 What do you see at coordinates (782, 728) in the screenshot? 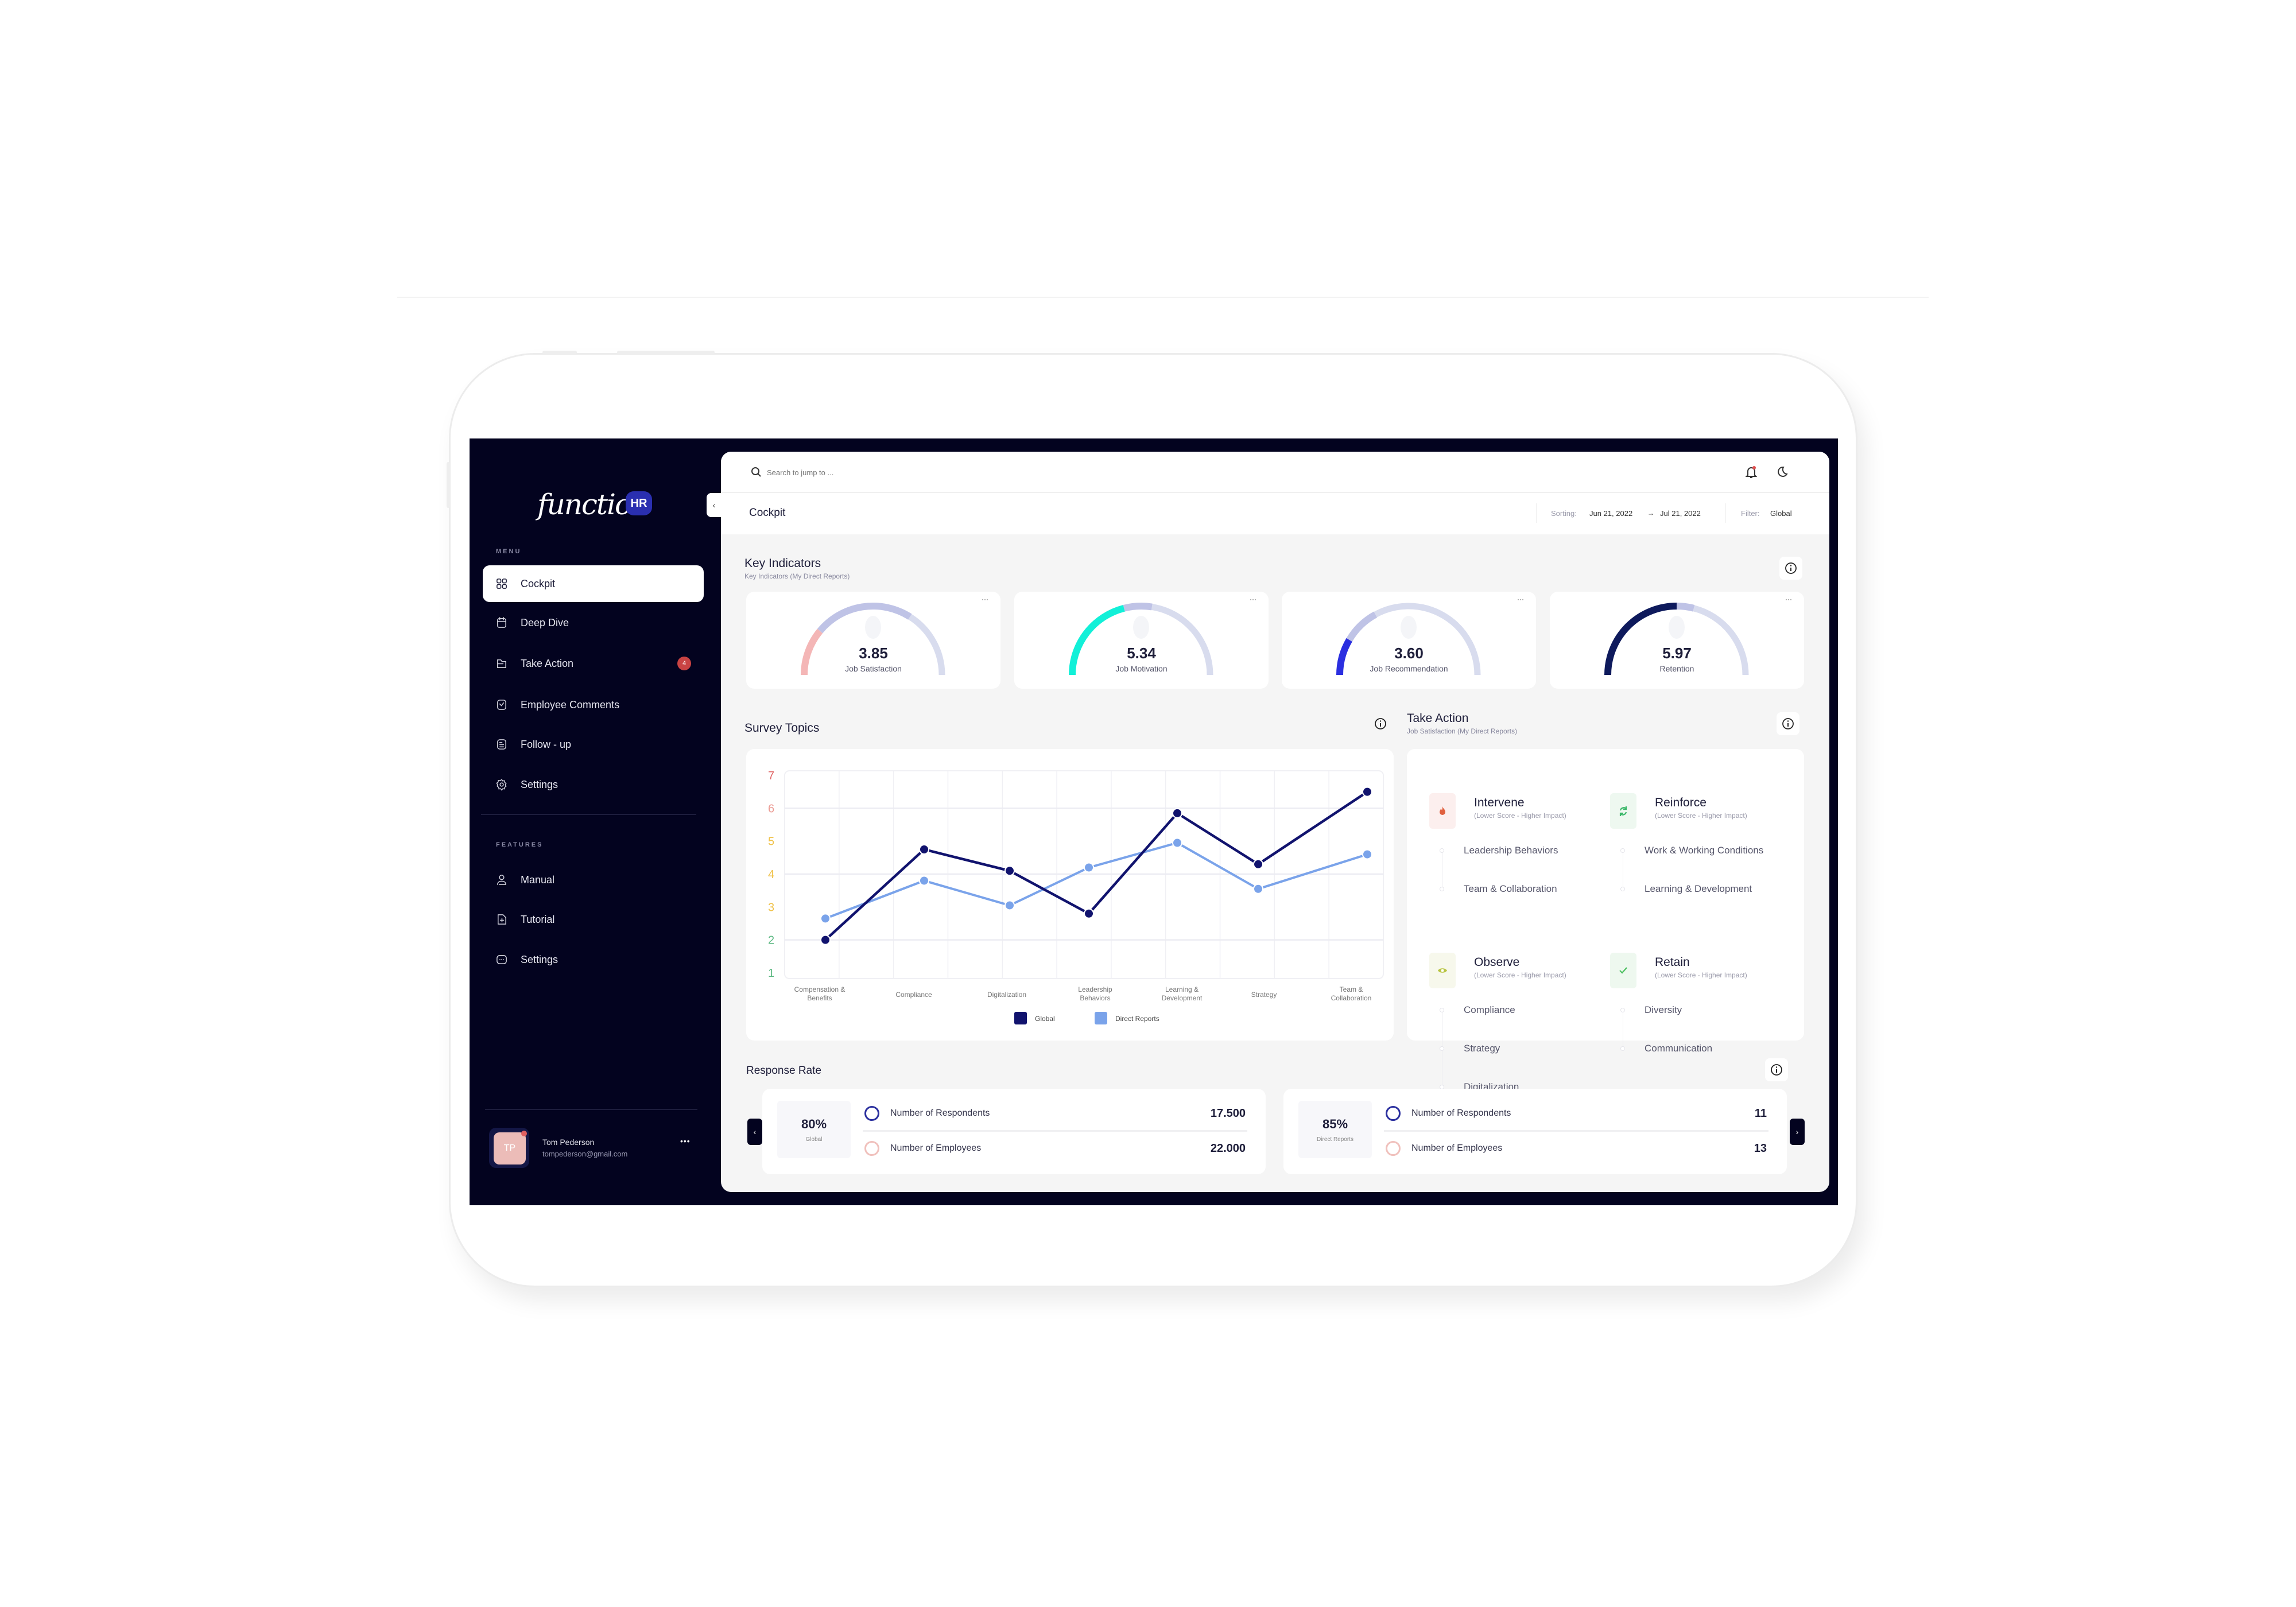
I see `survey-topics-title: Survey Topics` at bounding box center [782, 728].